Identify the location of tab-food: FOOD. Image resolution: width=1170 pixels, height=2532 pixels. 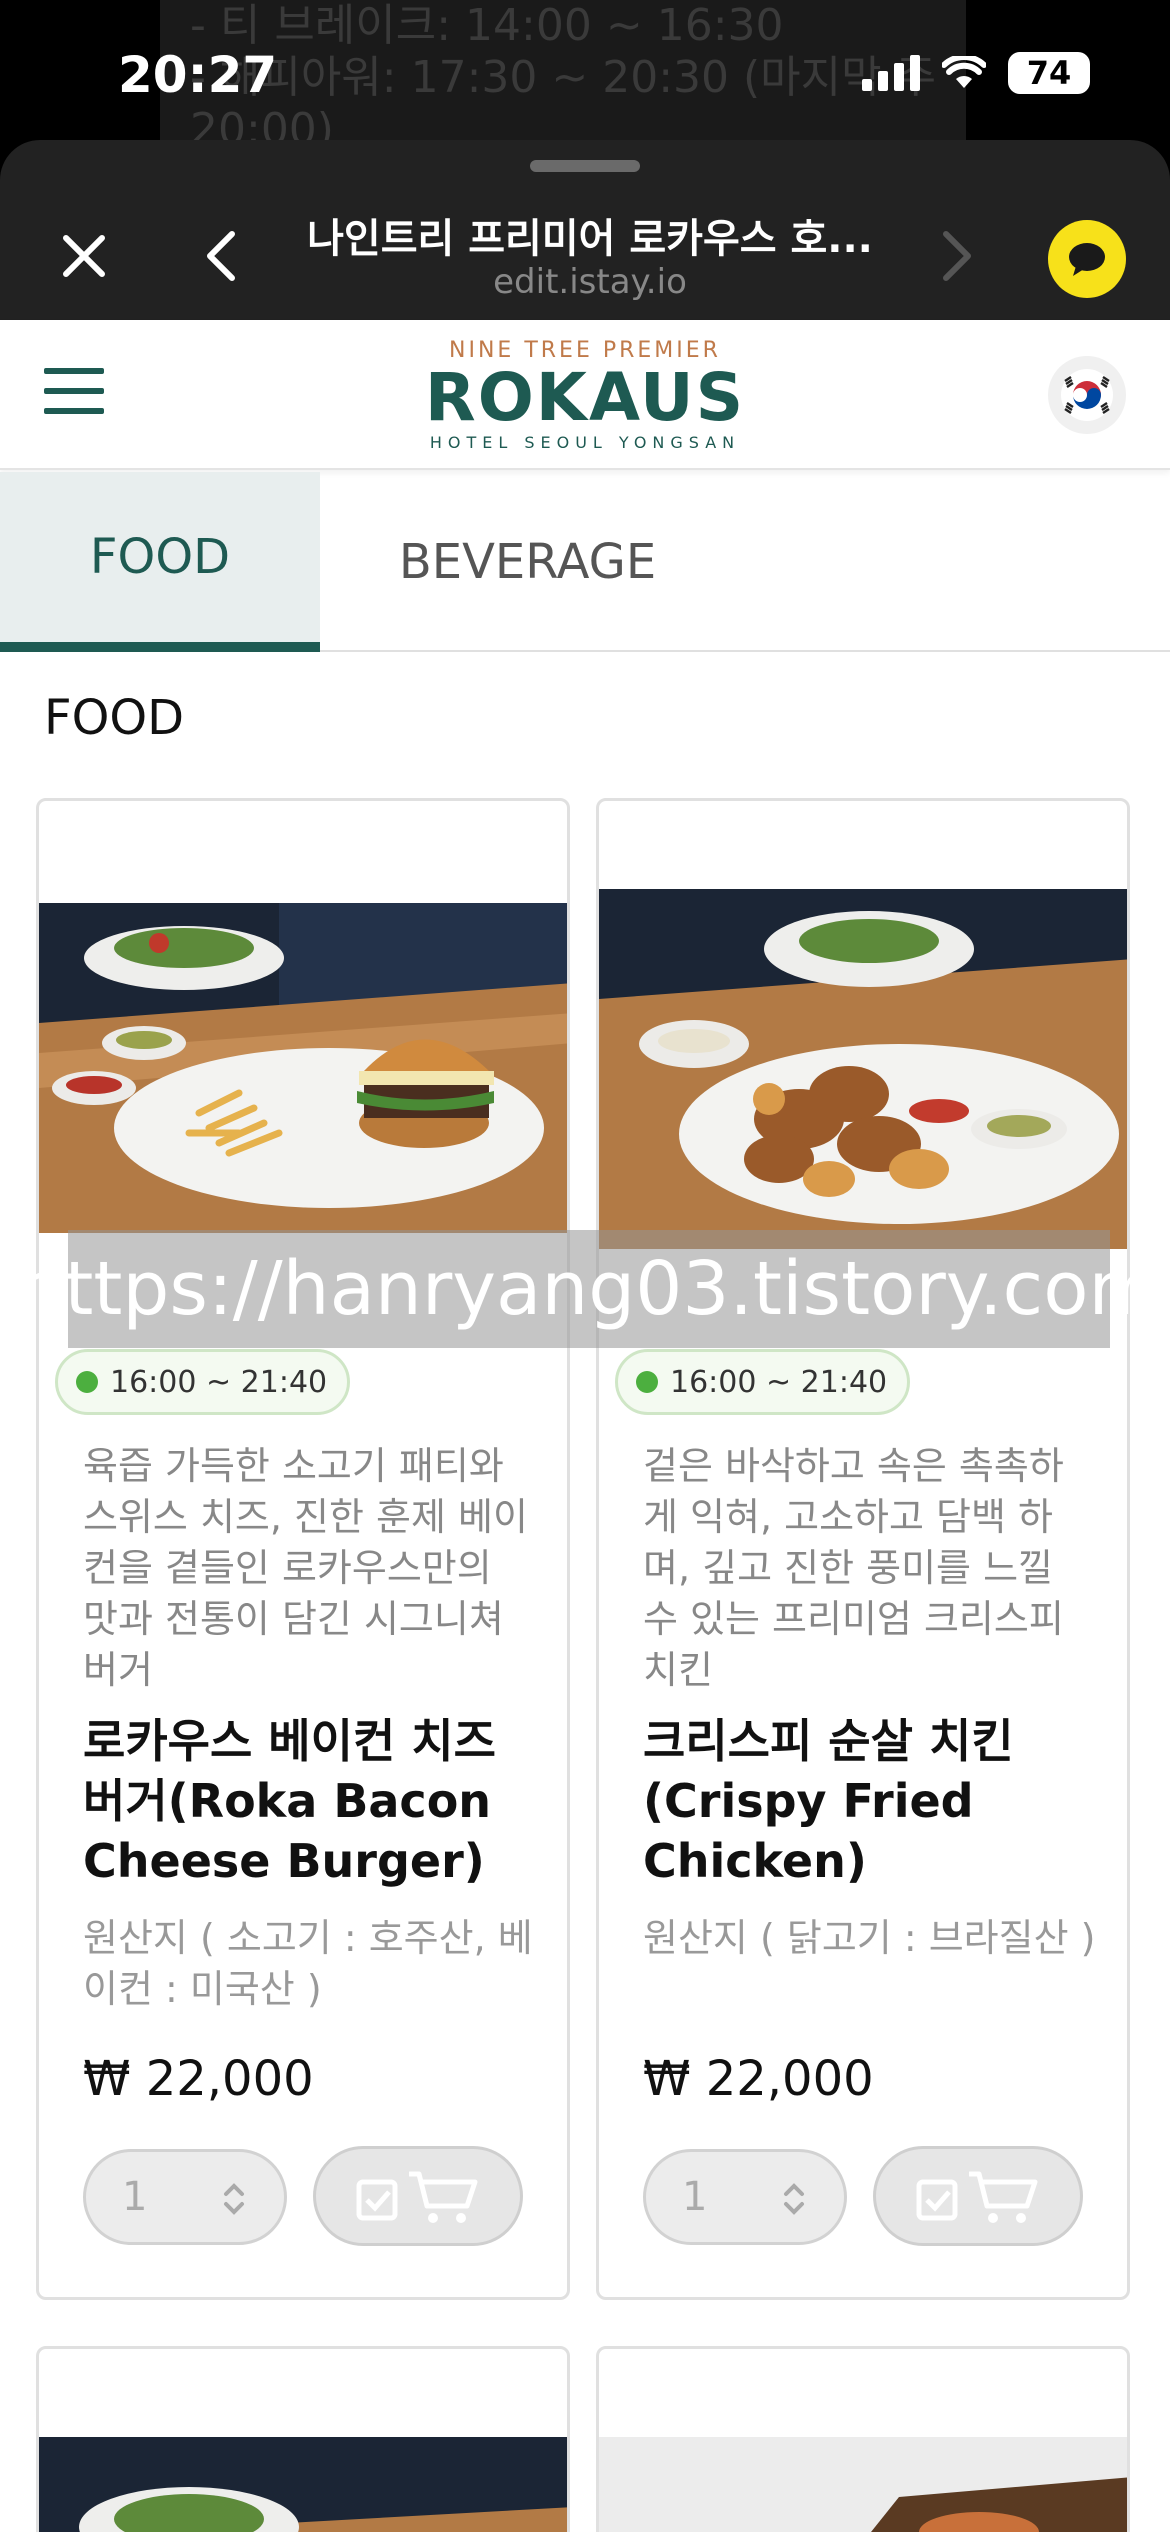
(160, 562).